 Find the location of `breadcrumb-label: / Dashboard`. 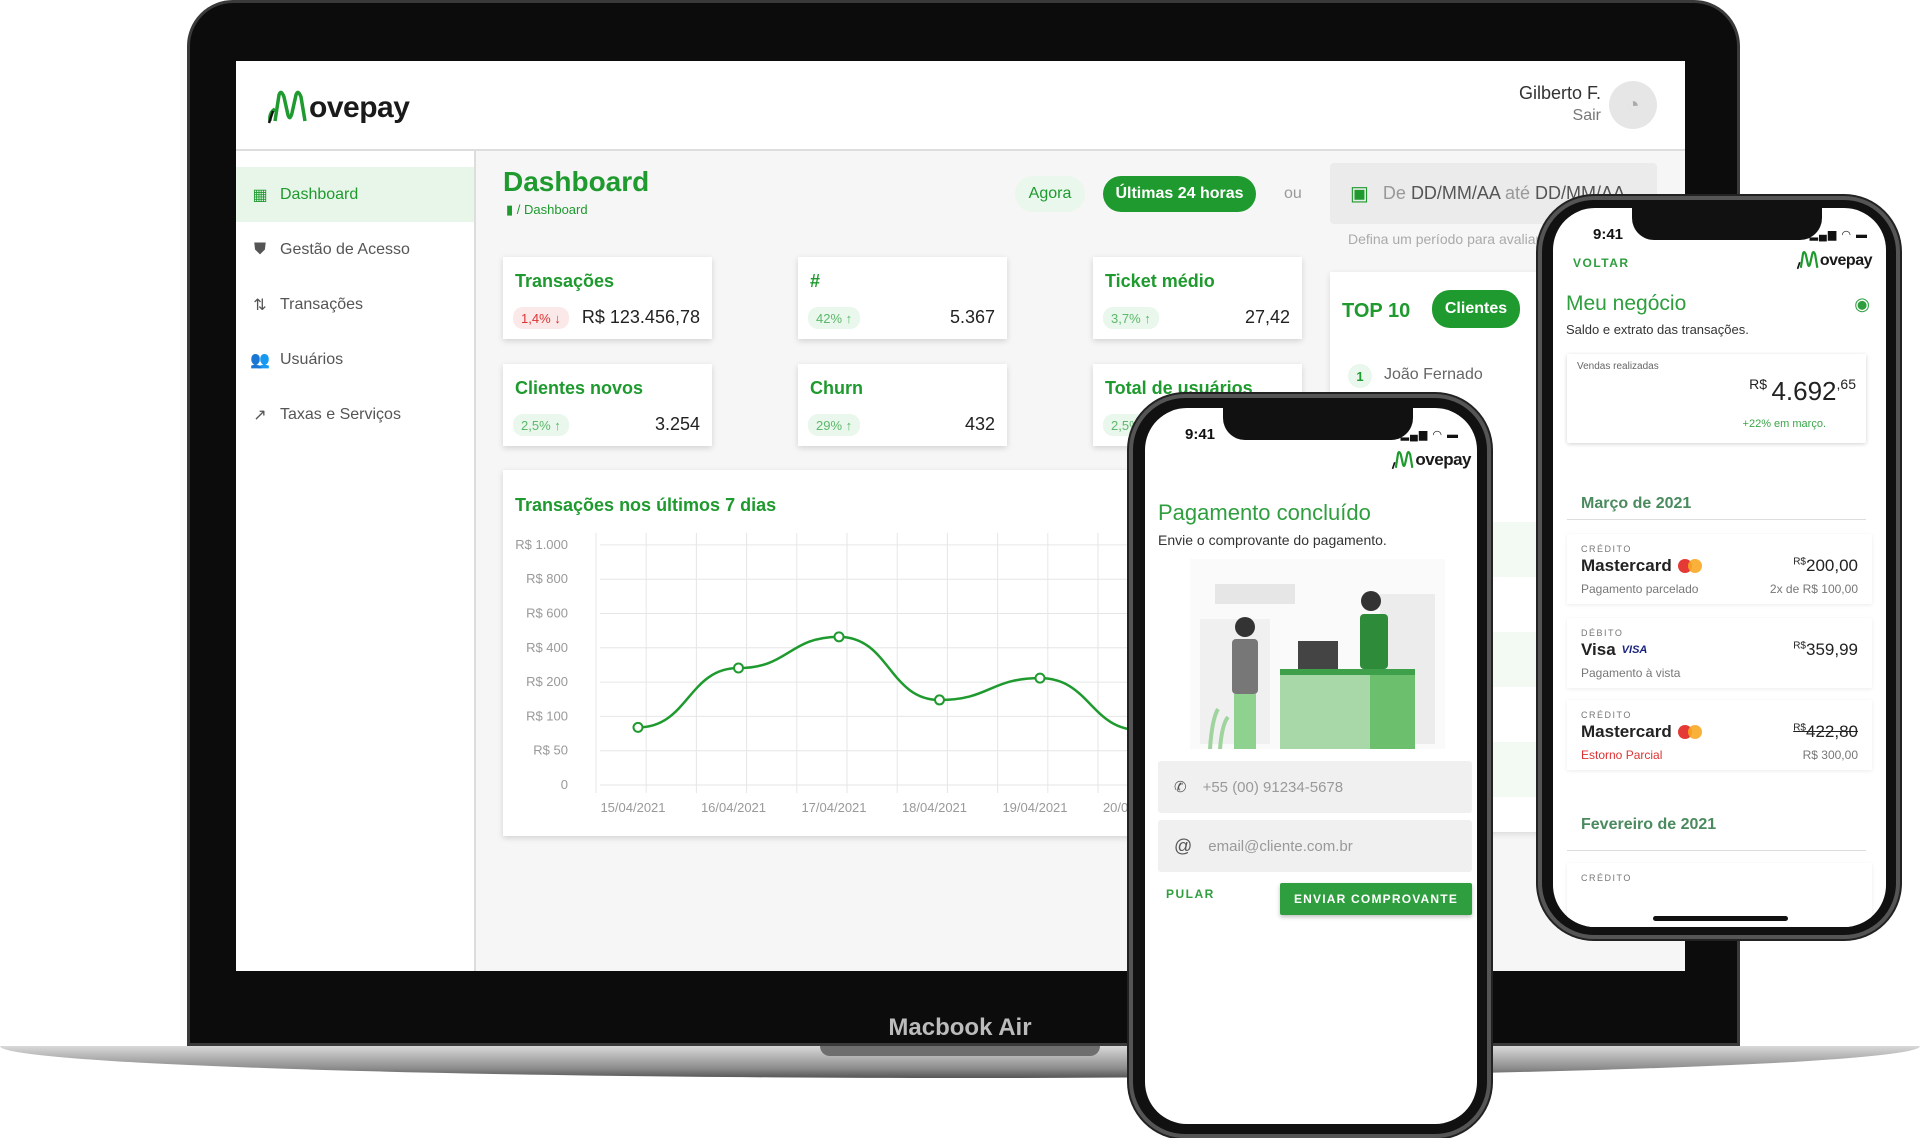

breadcrumb-label: / Dashboard is located at coordinates (552, 209).